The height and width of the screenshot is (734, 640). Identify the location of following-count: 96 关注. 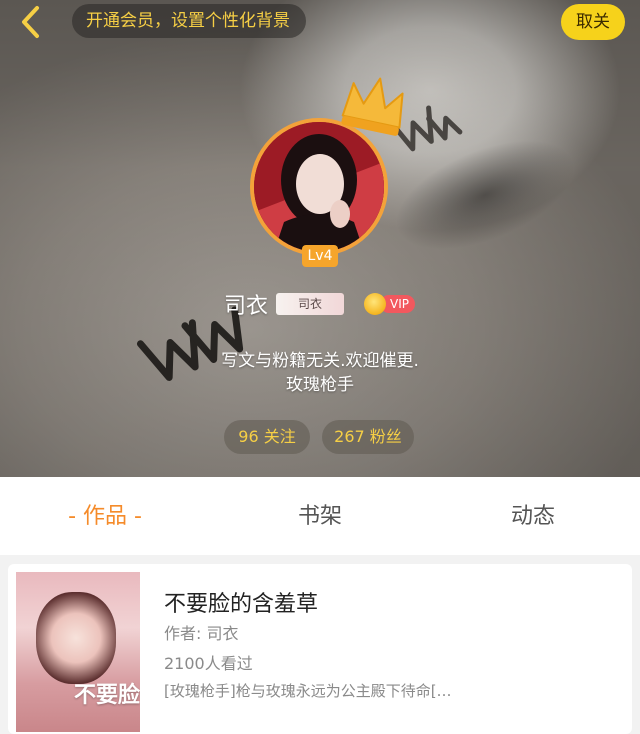
(267, 437).